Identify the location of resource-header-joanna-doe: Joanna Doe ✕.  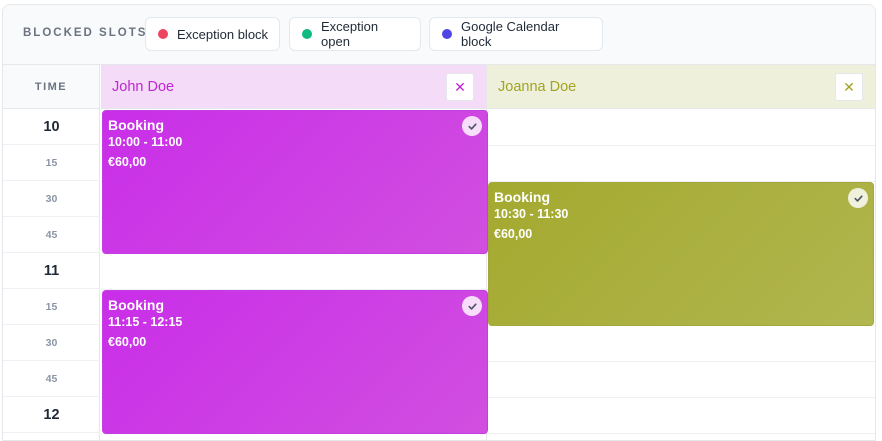
(681, 87).